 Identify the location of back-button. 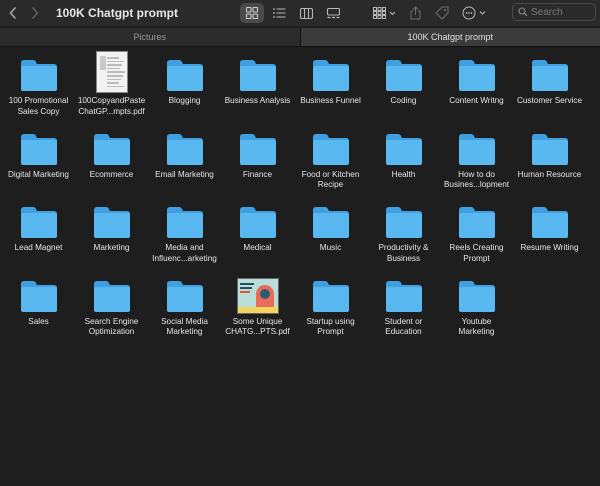
(13, 13).